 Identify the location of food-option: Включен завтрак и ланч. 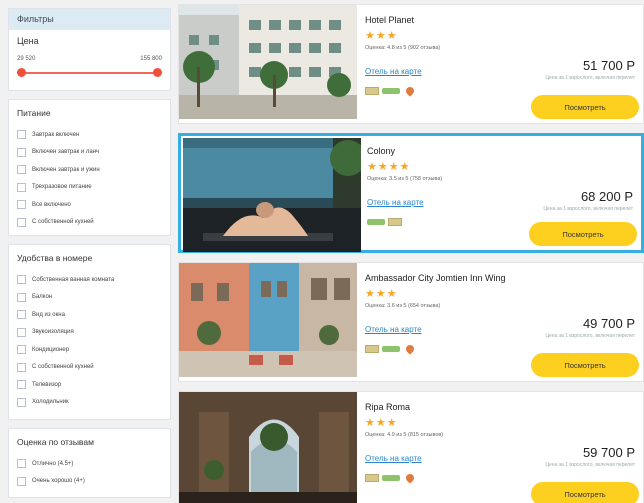
(89, 153).